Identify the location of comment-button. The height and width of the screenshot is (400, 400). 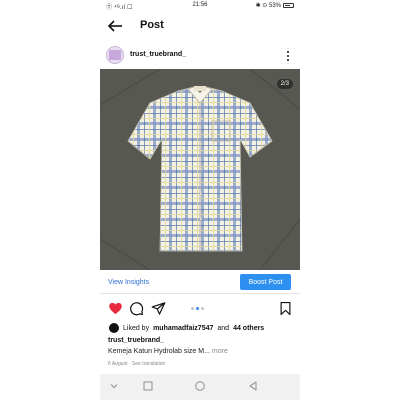
(136, 308).